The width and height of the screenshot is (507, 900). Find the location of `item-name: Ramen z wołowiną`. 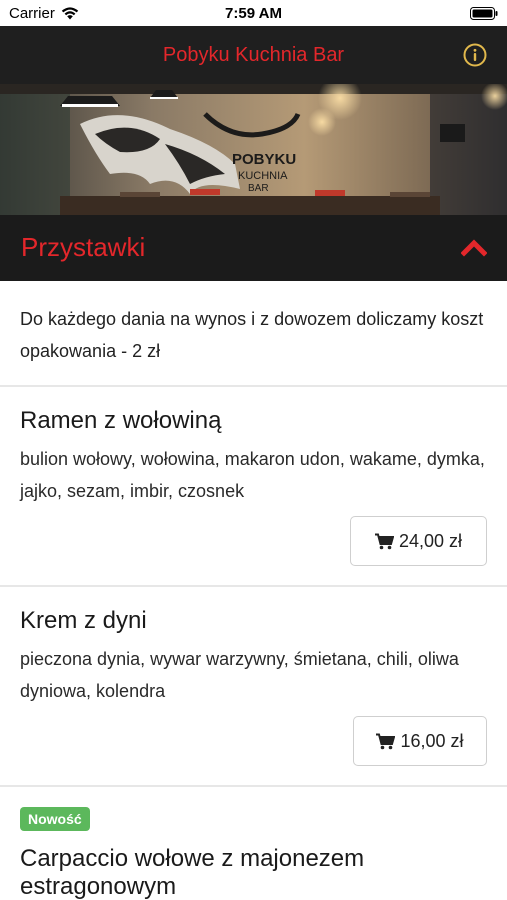

item-name: Ramen z wołowiną is located at coordinates (121, 420).